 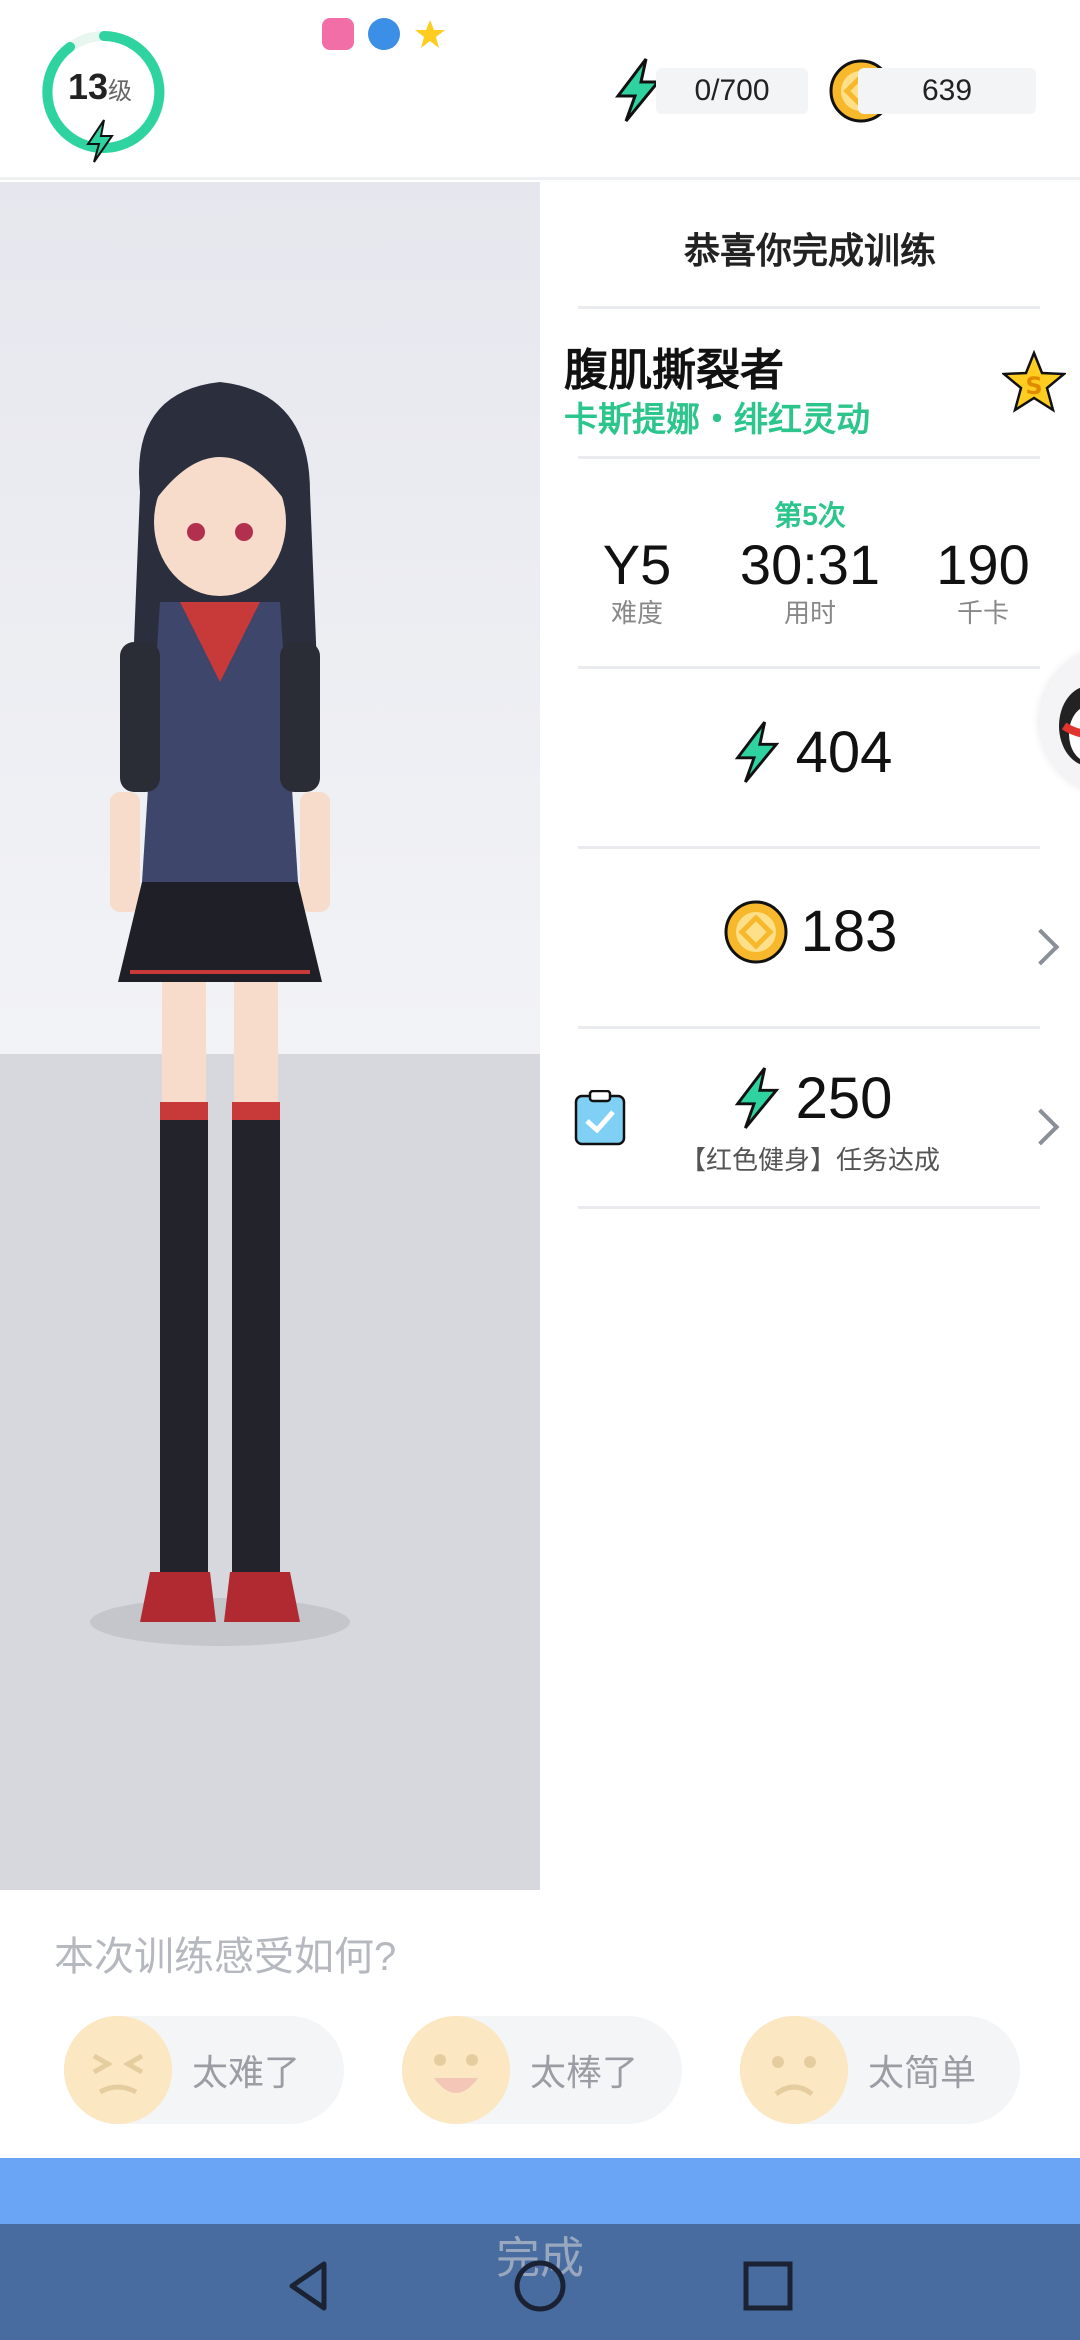 What do you see at coordinates (636, 613) in the screenshot?
I see `metric-label: 难度` at bounding box center [636, 613].